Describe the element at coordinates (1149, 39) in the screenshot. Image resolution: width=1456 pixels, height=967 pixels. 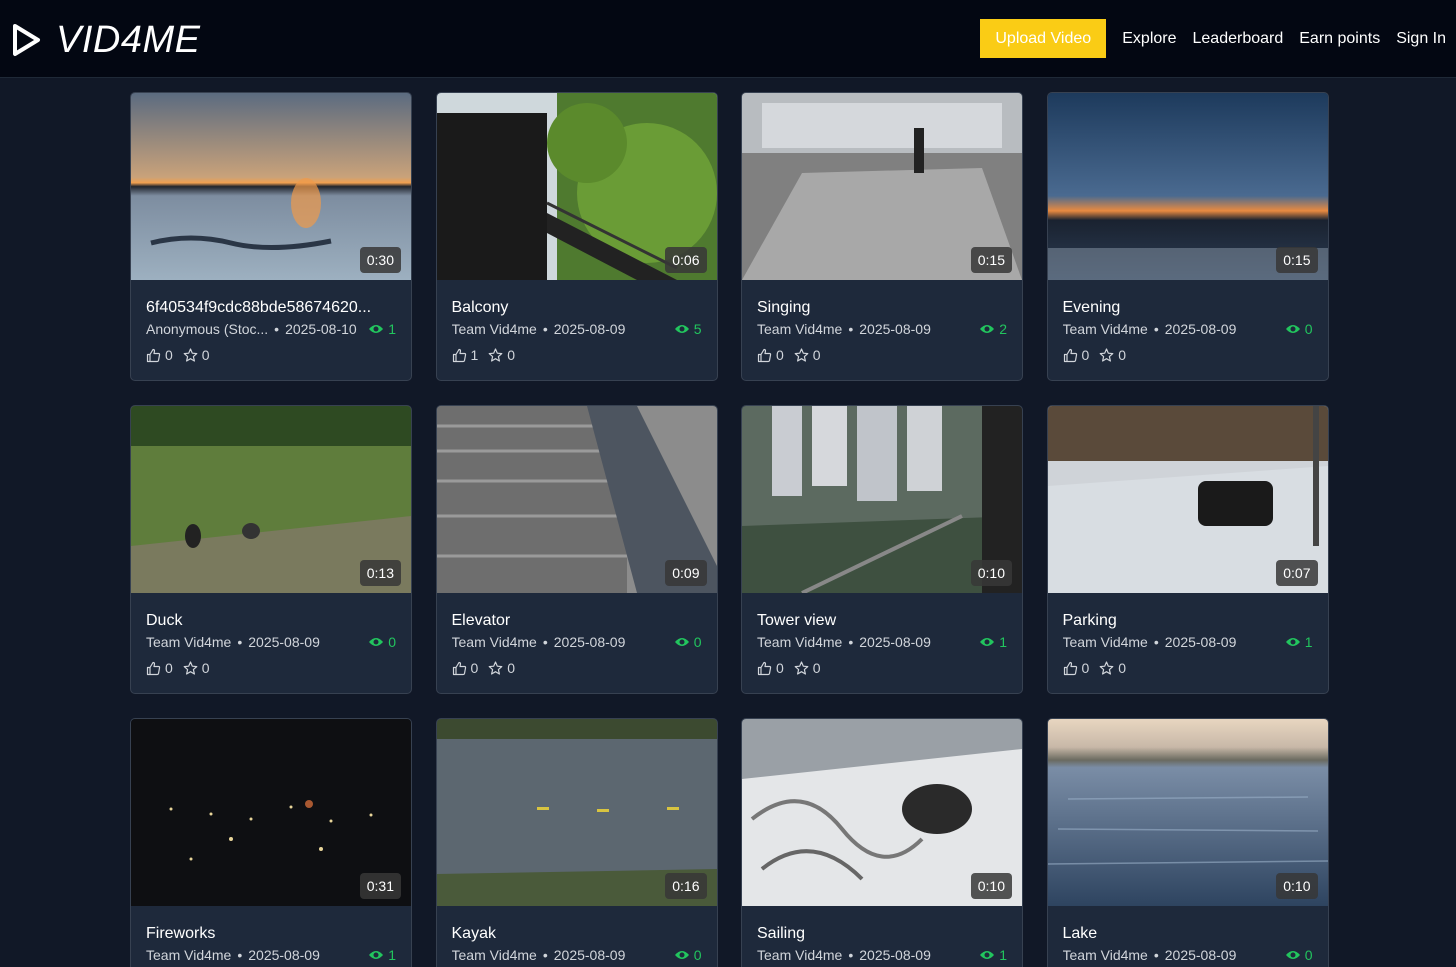
I see `nav-explore-link: Explore` at that location.